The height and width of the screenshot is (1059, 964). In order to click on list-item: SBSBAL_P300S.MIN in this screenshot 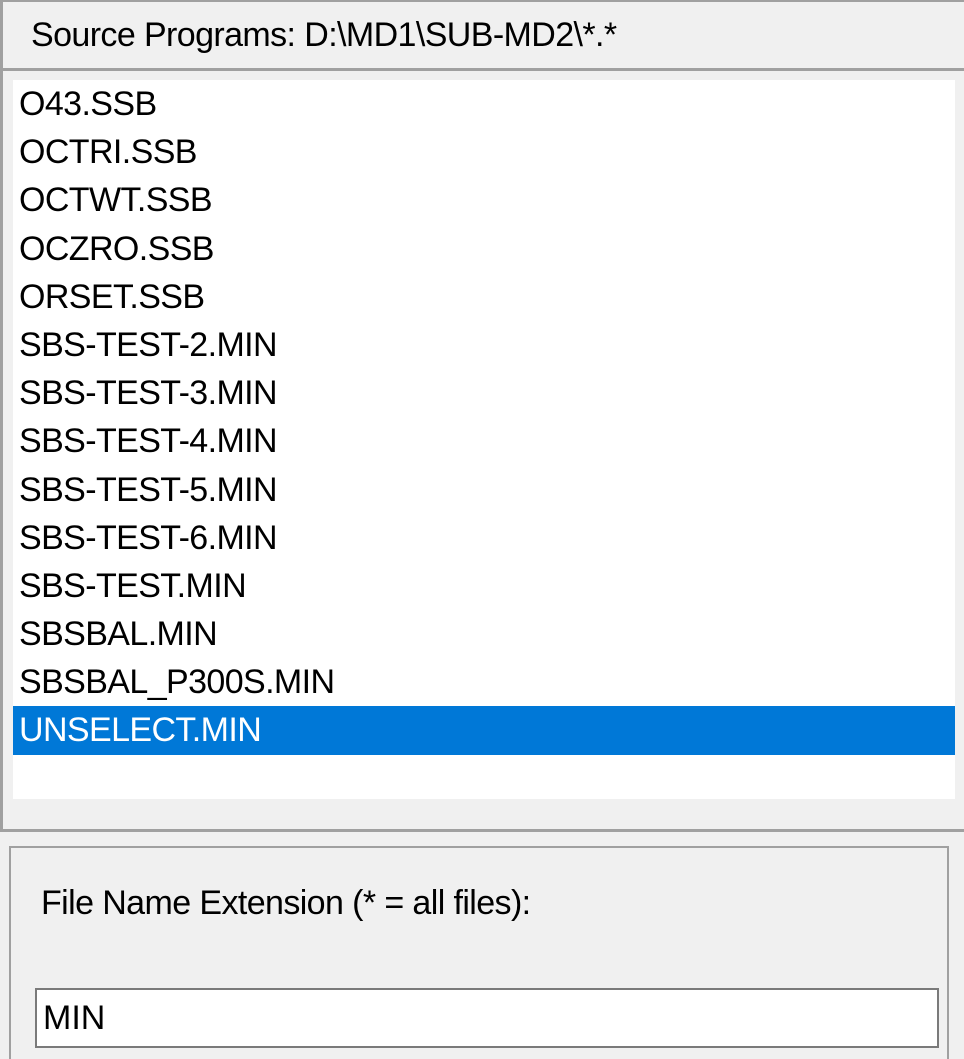, I will do `click(484, 682)`.